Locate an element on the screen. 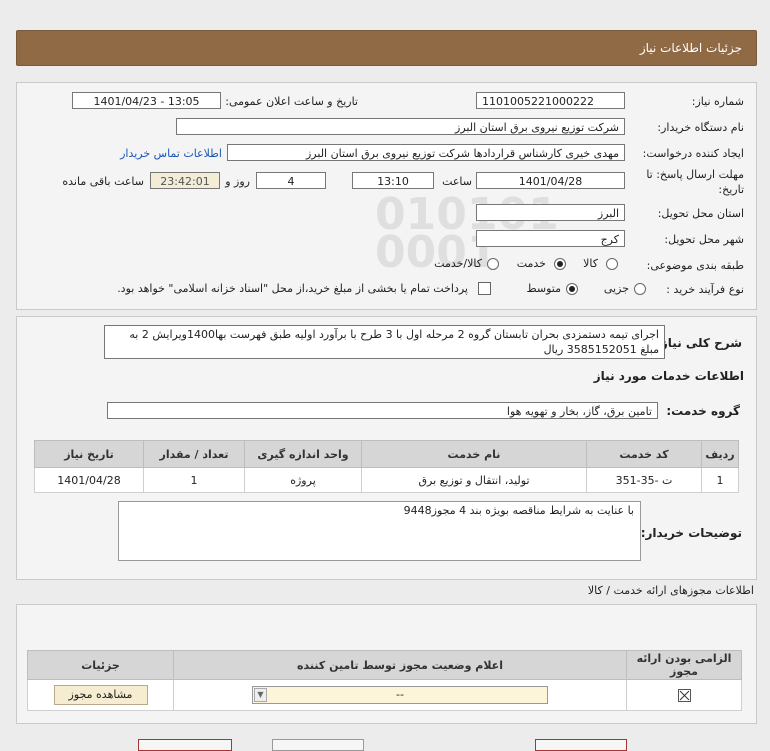 The height and width of the screenshot is (751, 770). service-group-field: تامین برق، گاز، بخار و تهویه هوا is located at coordinates (382, 410).